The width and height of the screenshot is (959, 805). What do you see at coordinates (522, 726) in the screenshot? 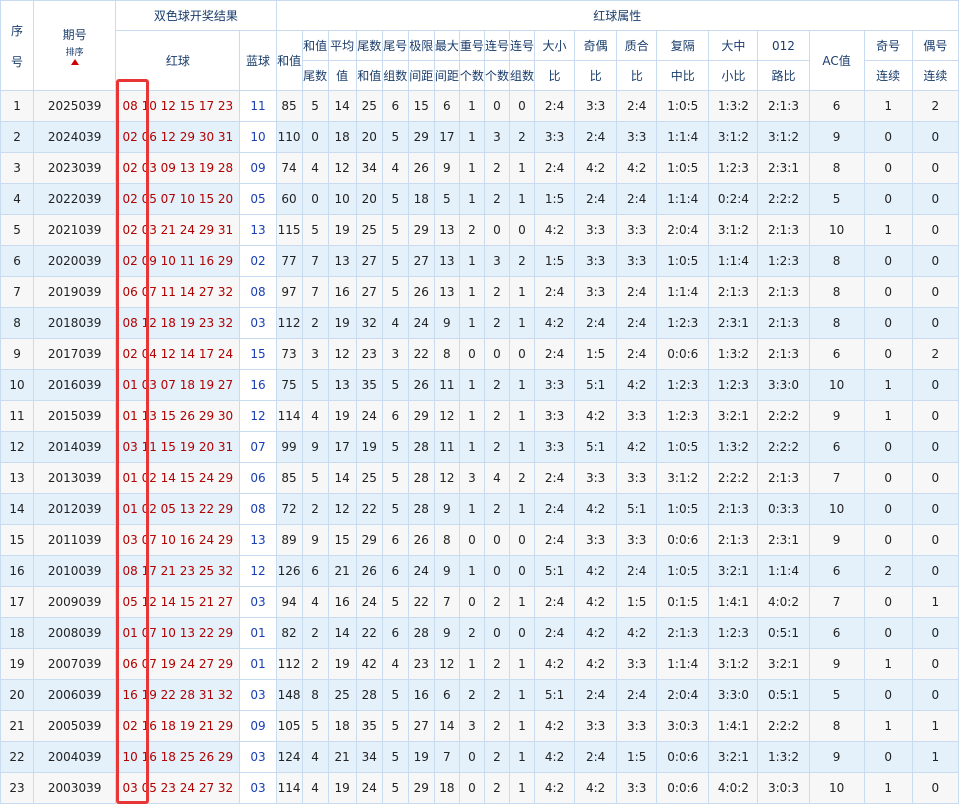
I see `cell-consec-group: 1` at bounding box center [522, 726].